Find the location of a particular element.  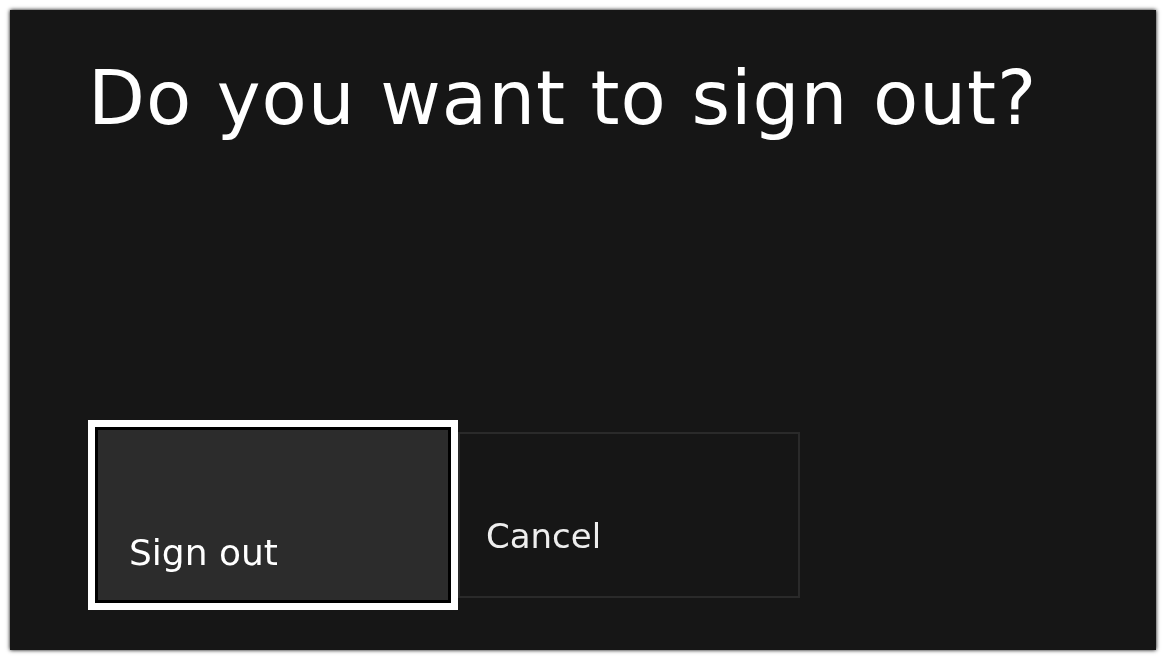

dialog-title: Do you want to sign out? is located at coordinates (563, 98).